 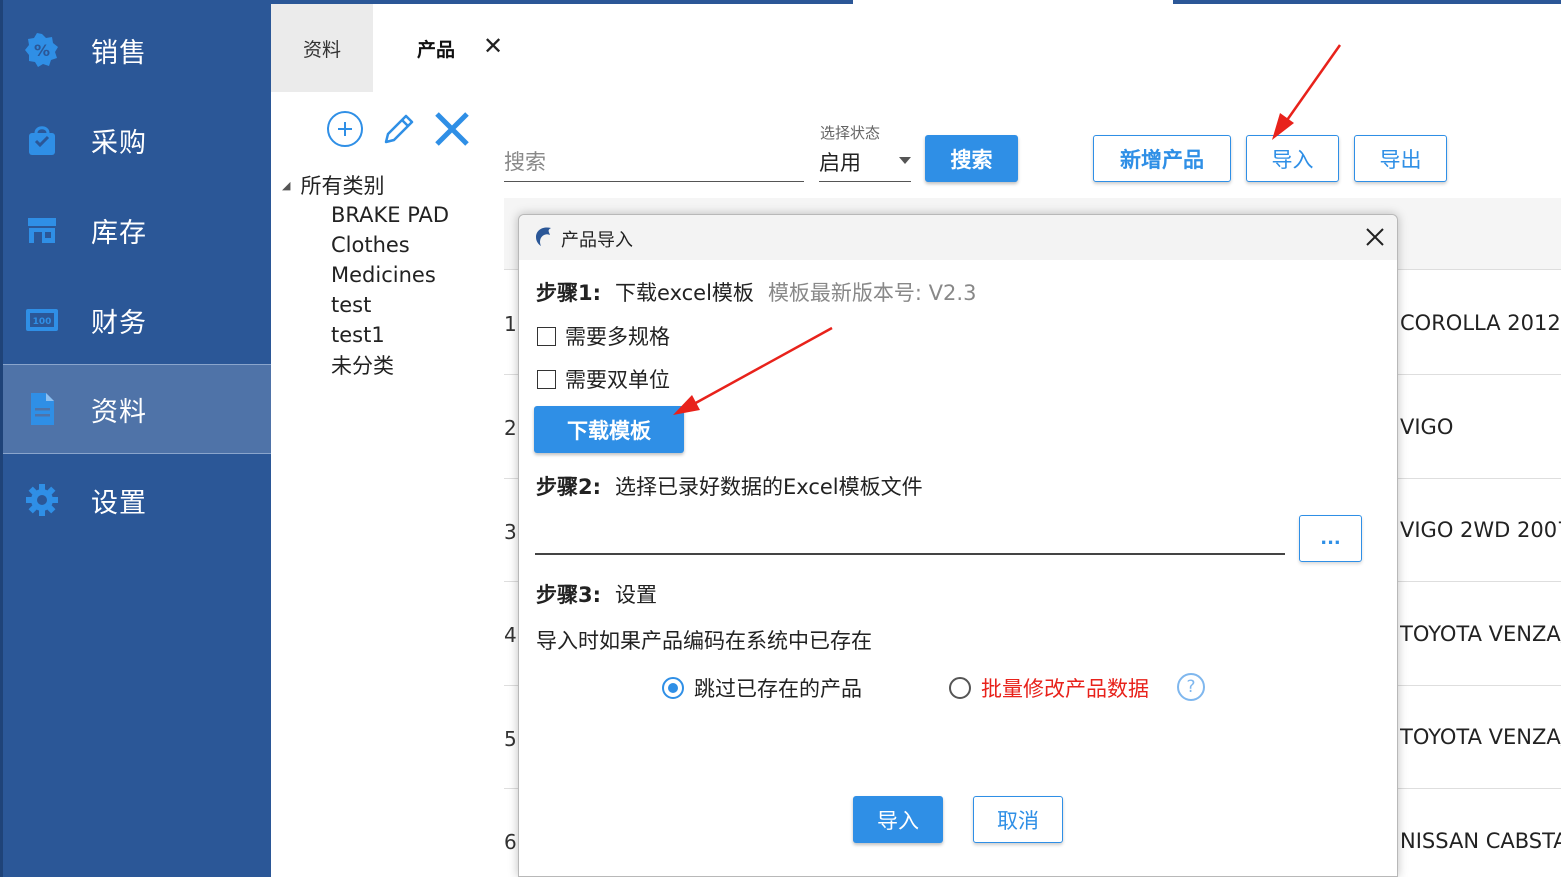 I want to click on step2-row: 步骤2: 选择已录好数据的Excel模板文件, so click(x=729, y=486).